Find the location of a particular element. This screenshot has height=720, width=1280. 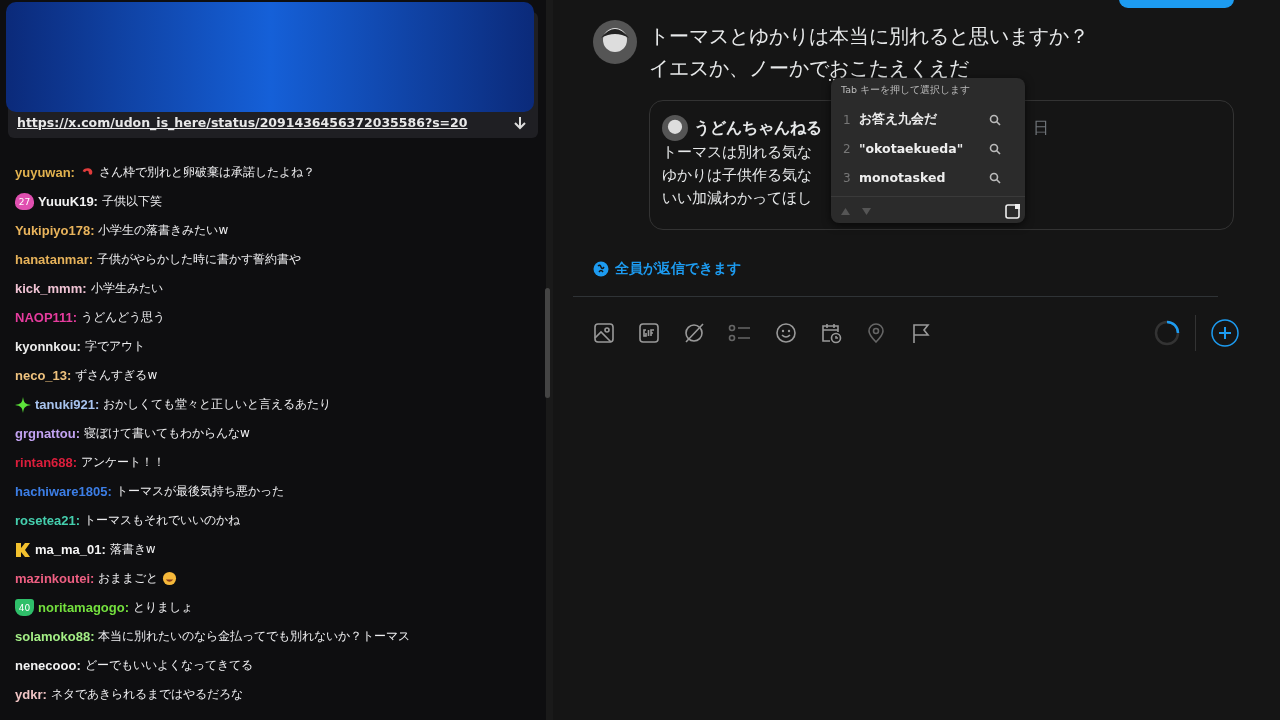

chat-message-text: アンケート！！ is located at coordinates (123, 462).